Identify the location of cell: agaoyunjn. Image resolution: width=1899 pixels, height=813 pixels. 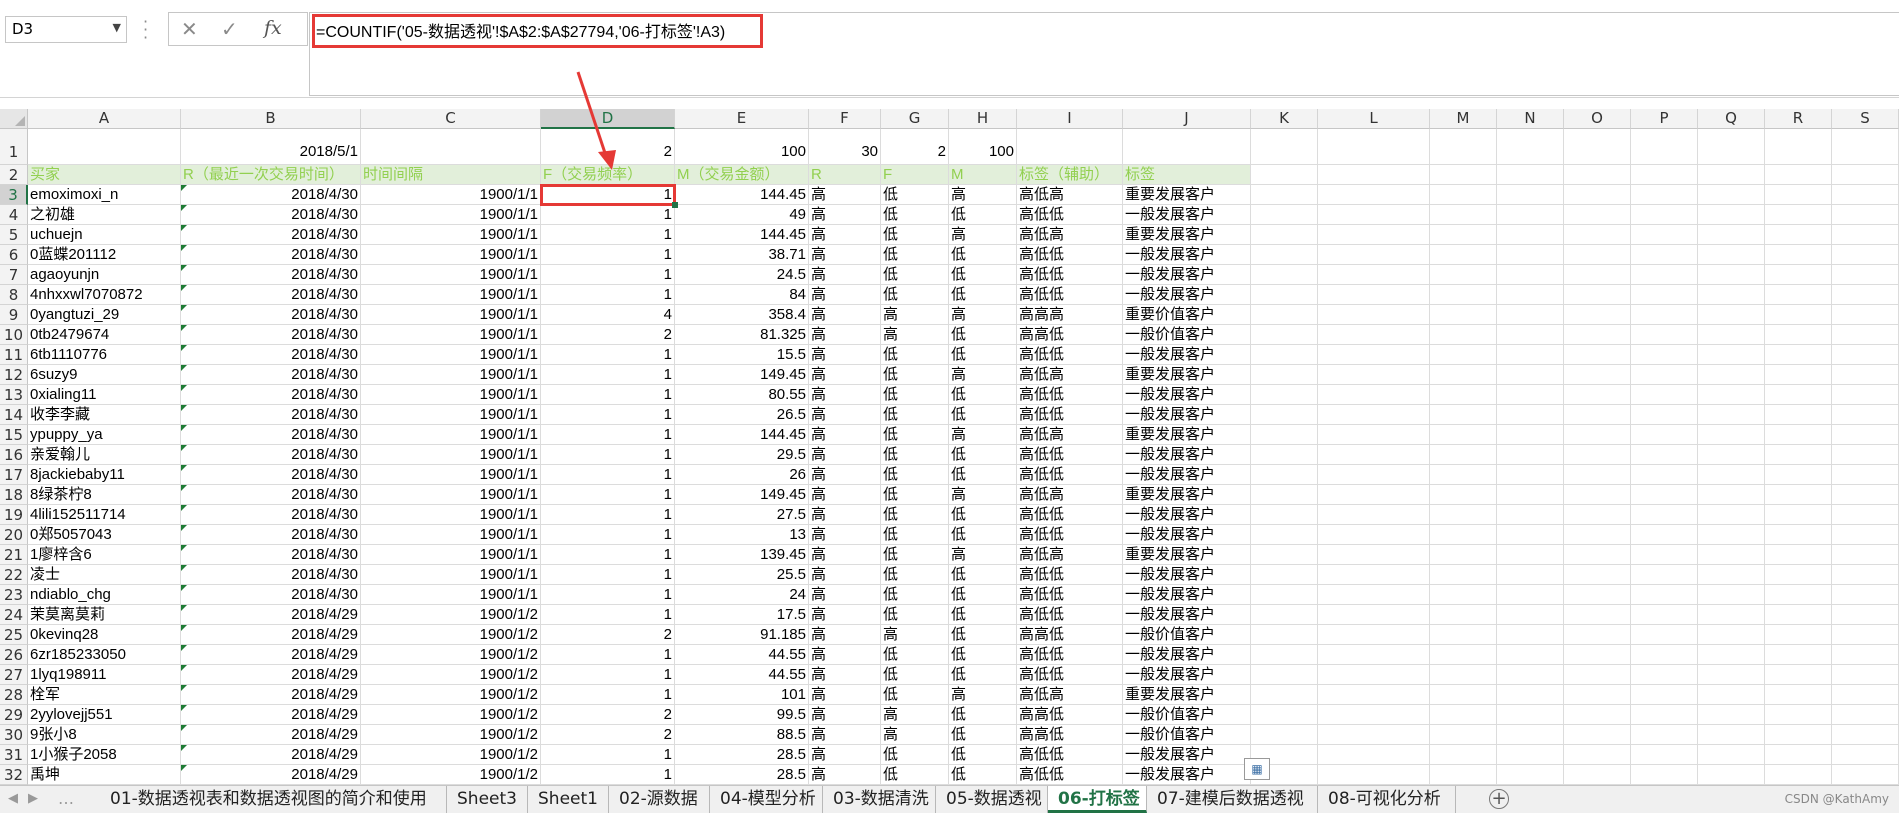
(104, 275).